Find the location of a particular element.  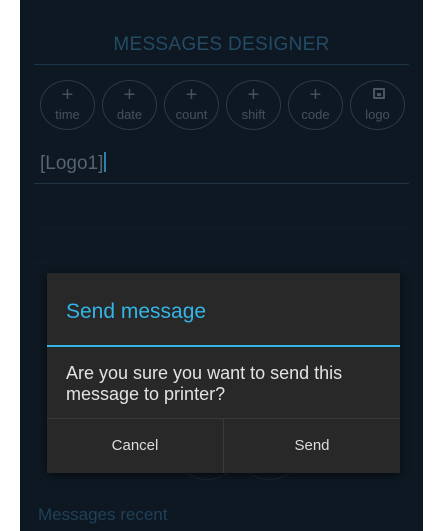

image-icon is located at coordinates (379, 93).